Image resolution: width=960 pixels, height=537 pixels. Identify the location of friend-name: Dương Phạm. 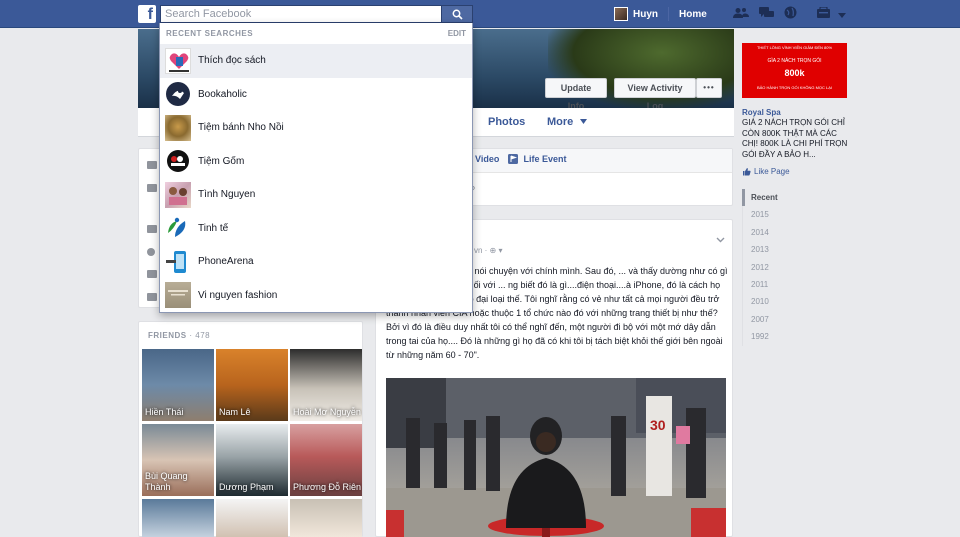
(246, 487).